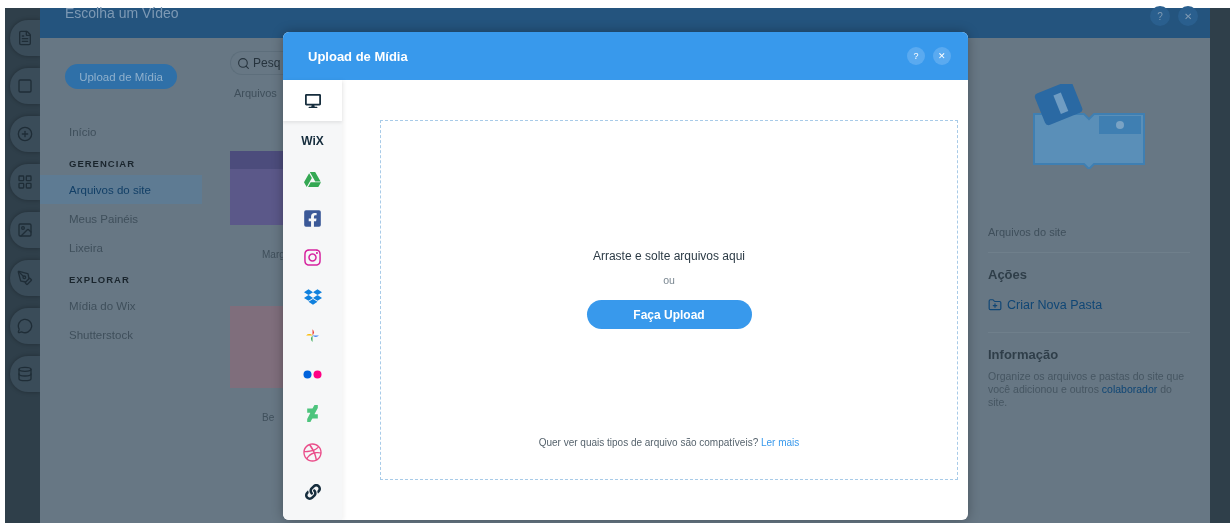 This screenshot has height=523, width=1230. I want to click on chat-icon, so click(25, 326).